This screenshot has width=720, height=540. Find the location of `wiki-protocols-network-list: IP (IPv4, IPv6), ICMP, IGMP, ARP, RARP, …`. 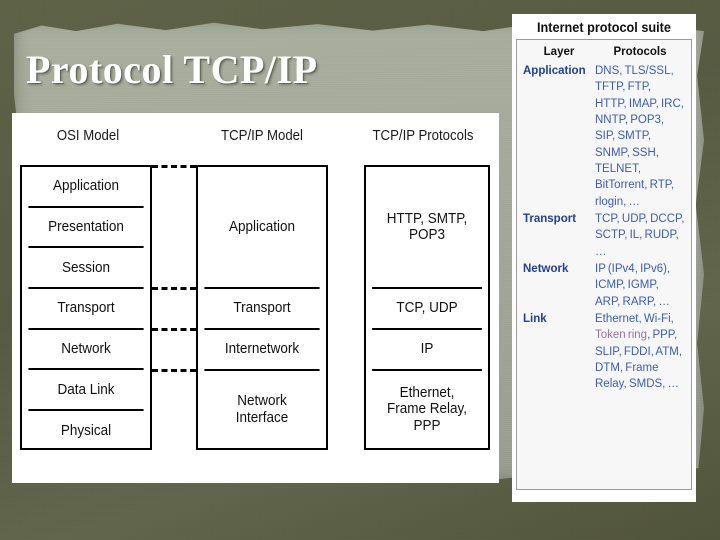

wiki-protocols-network-list: IP (IPv4, IPv6), ICMP, IGMP, ARP, RARP, … is located at coordinates (640, 285).